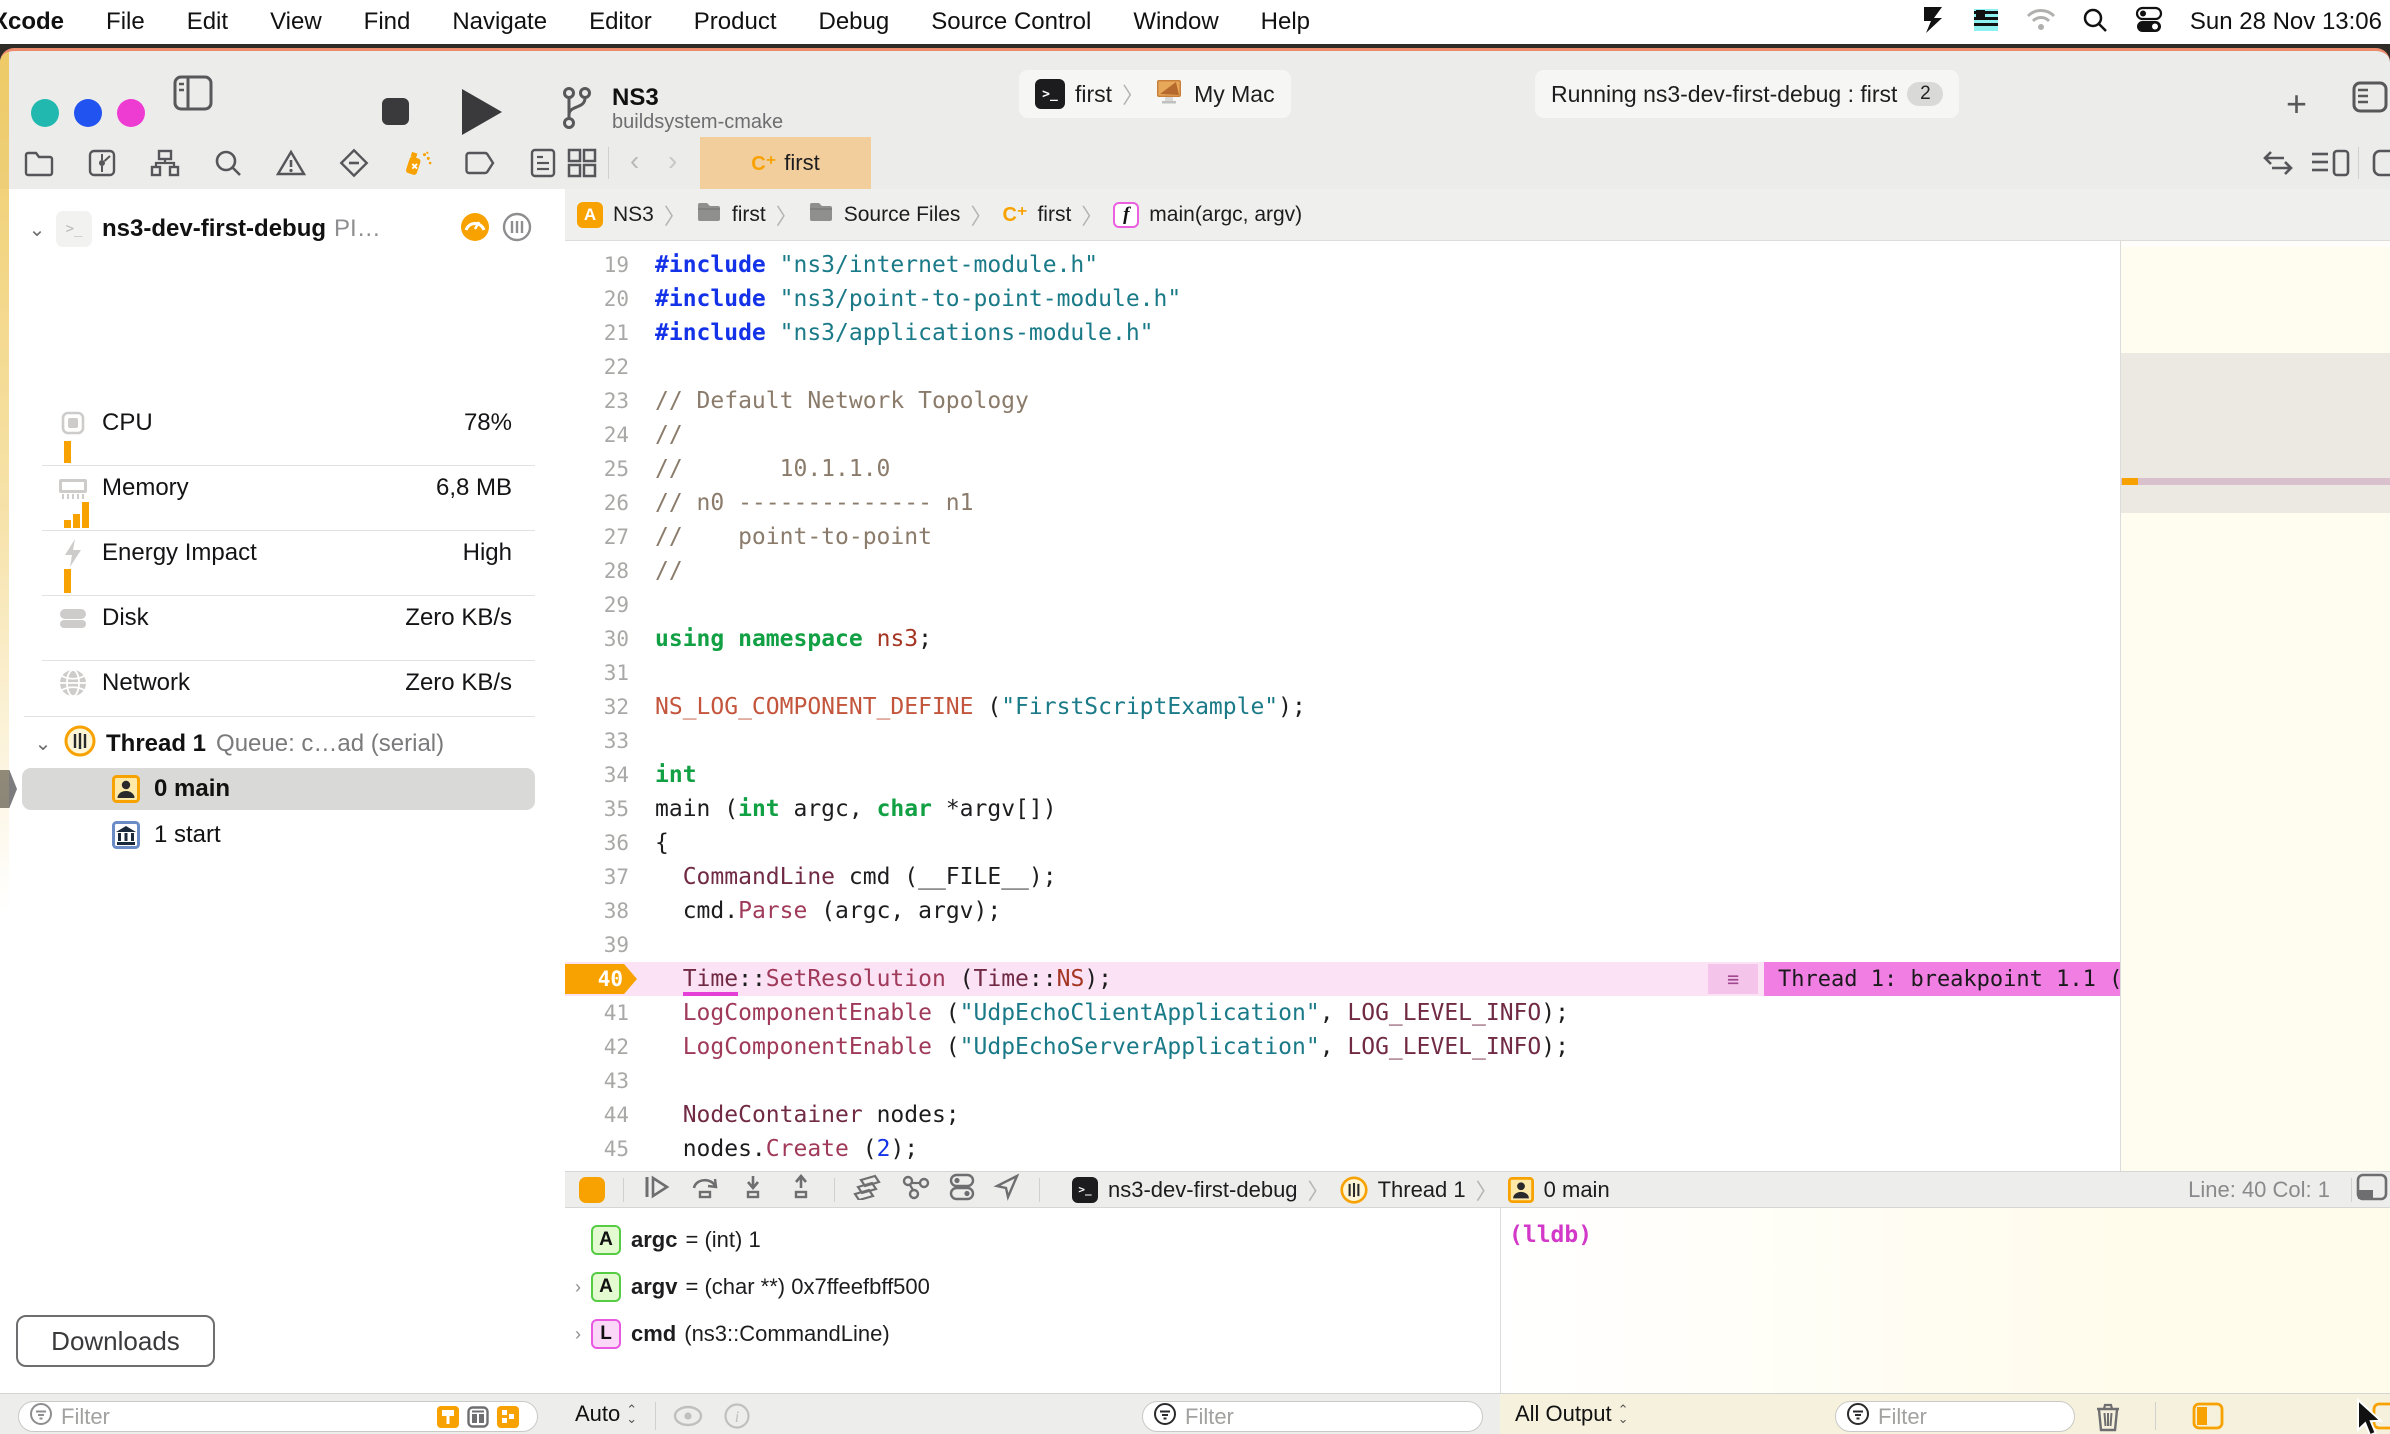 Image resolution: width=2390 pixels, height=1434 pixels. I want to click on frame-row-0-main: 0 main, so click(282, 789).